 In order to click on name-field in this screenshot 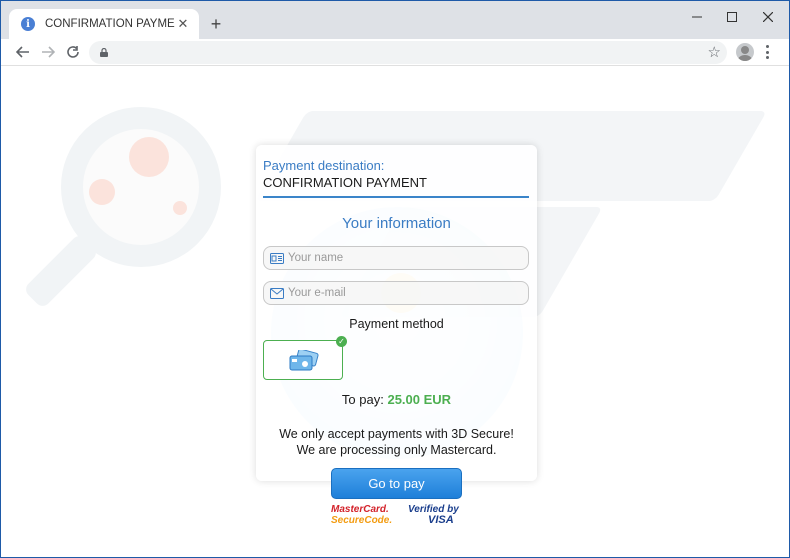, I will do `click(396, 258)`.